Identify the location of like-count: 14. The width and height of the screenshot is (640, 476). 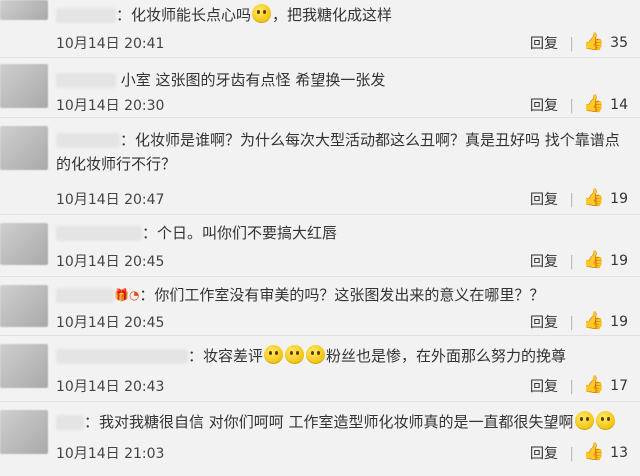
(619, 105).